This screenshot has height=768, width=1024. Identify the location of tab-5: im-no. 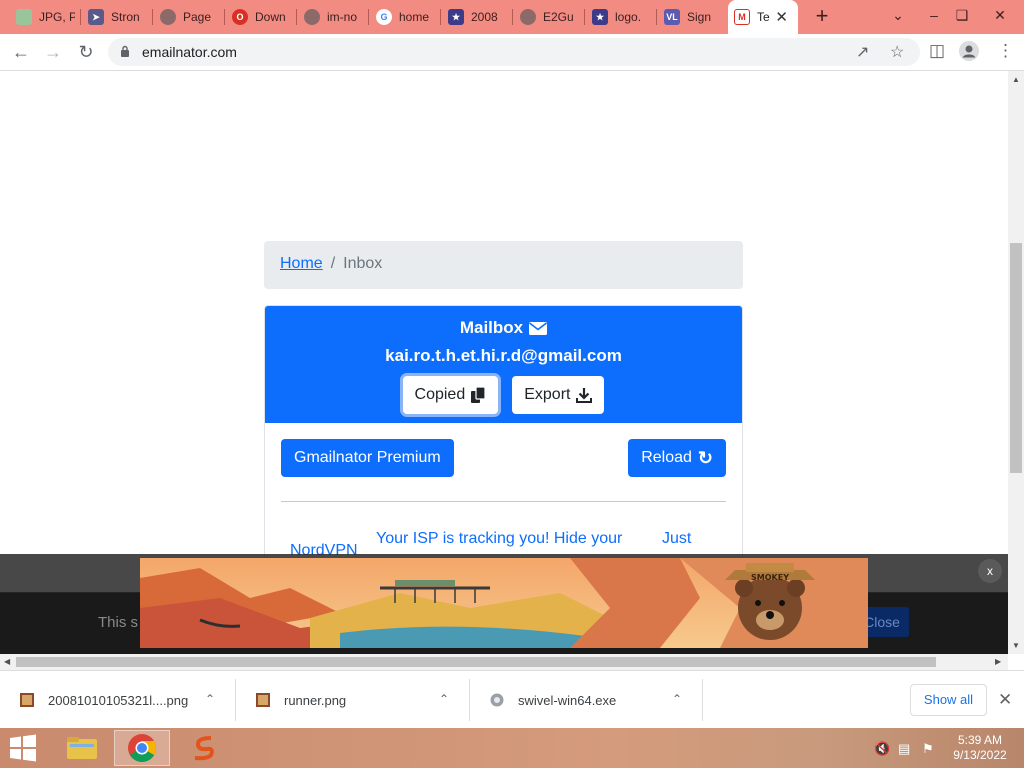
(332, 17).